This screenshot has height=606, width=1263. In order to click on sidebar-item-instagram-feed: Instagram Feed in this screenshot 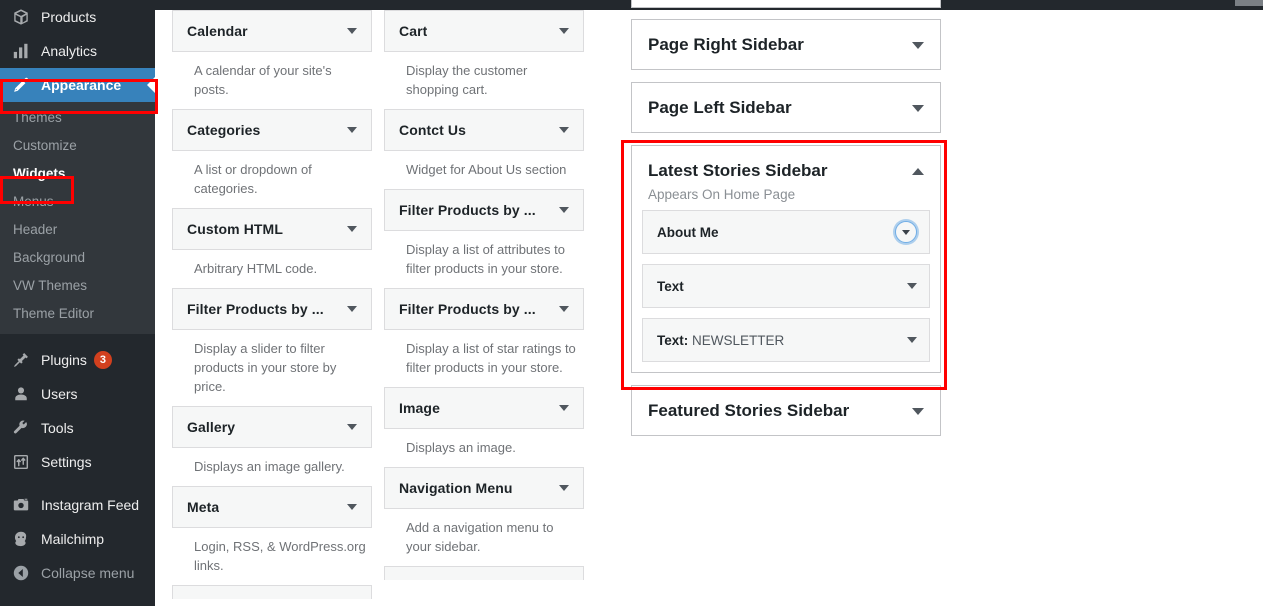, I will do `click(77, 505)`.